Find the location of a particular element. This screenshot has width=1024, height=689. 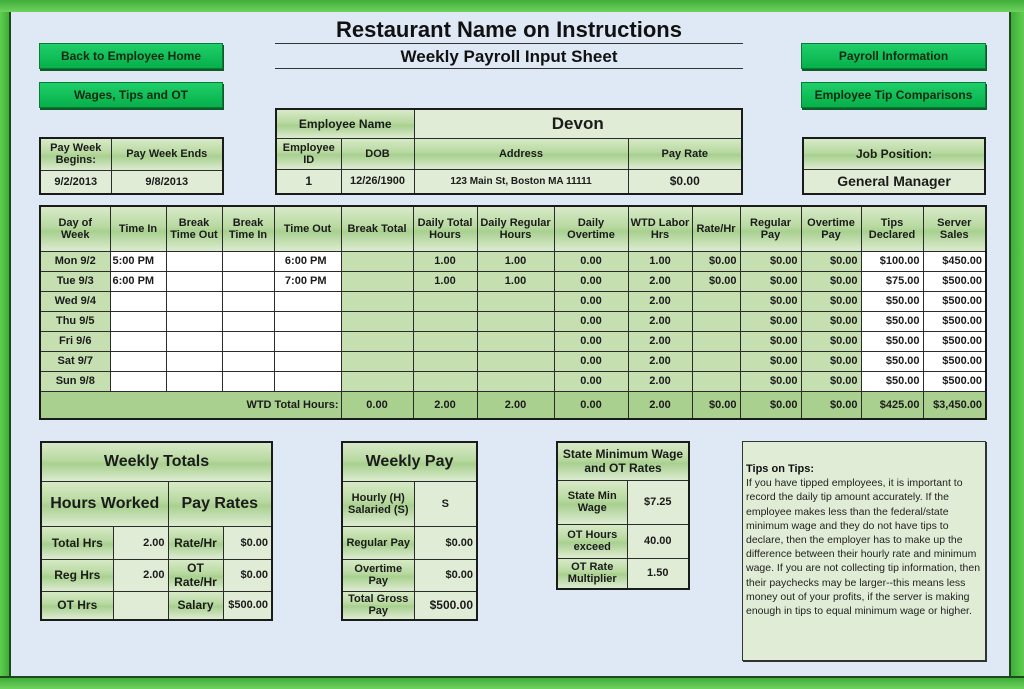

cell-time-out: 7:00 PM is located at coordinates (307, 281).